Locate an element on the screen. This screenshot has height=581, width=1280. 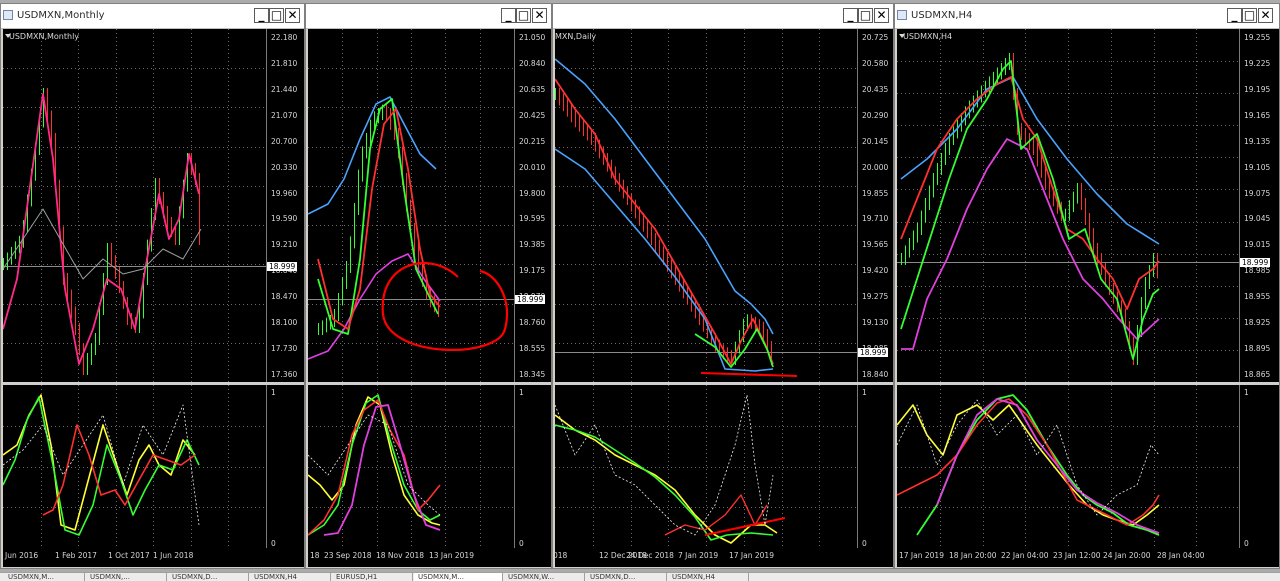
time-tick-label: 18 is located at coordinates (315, 555).